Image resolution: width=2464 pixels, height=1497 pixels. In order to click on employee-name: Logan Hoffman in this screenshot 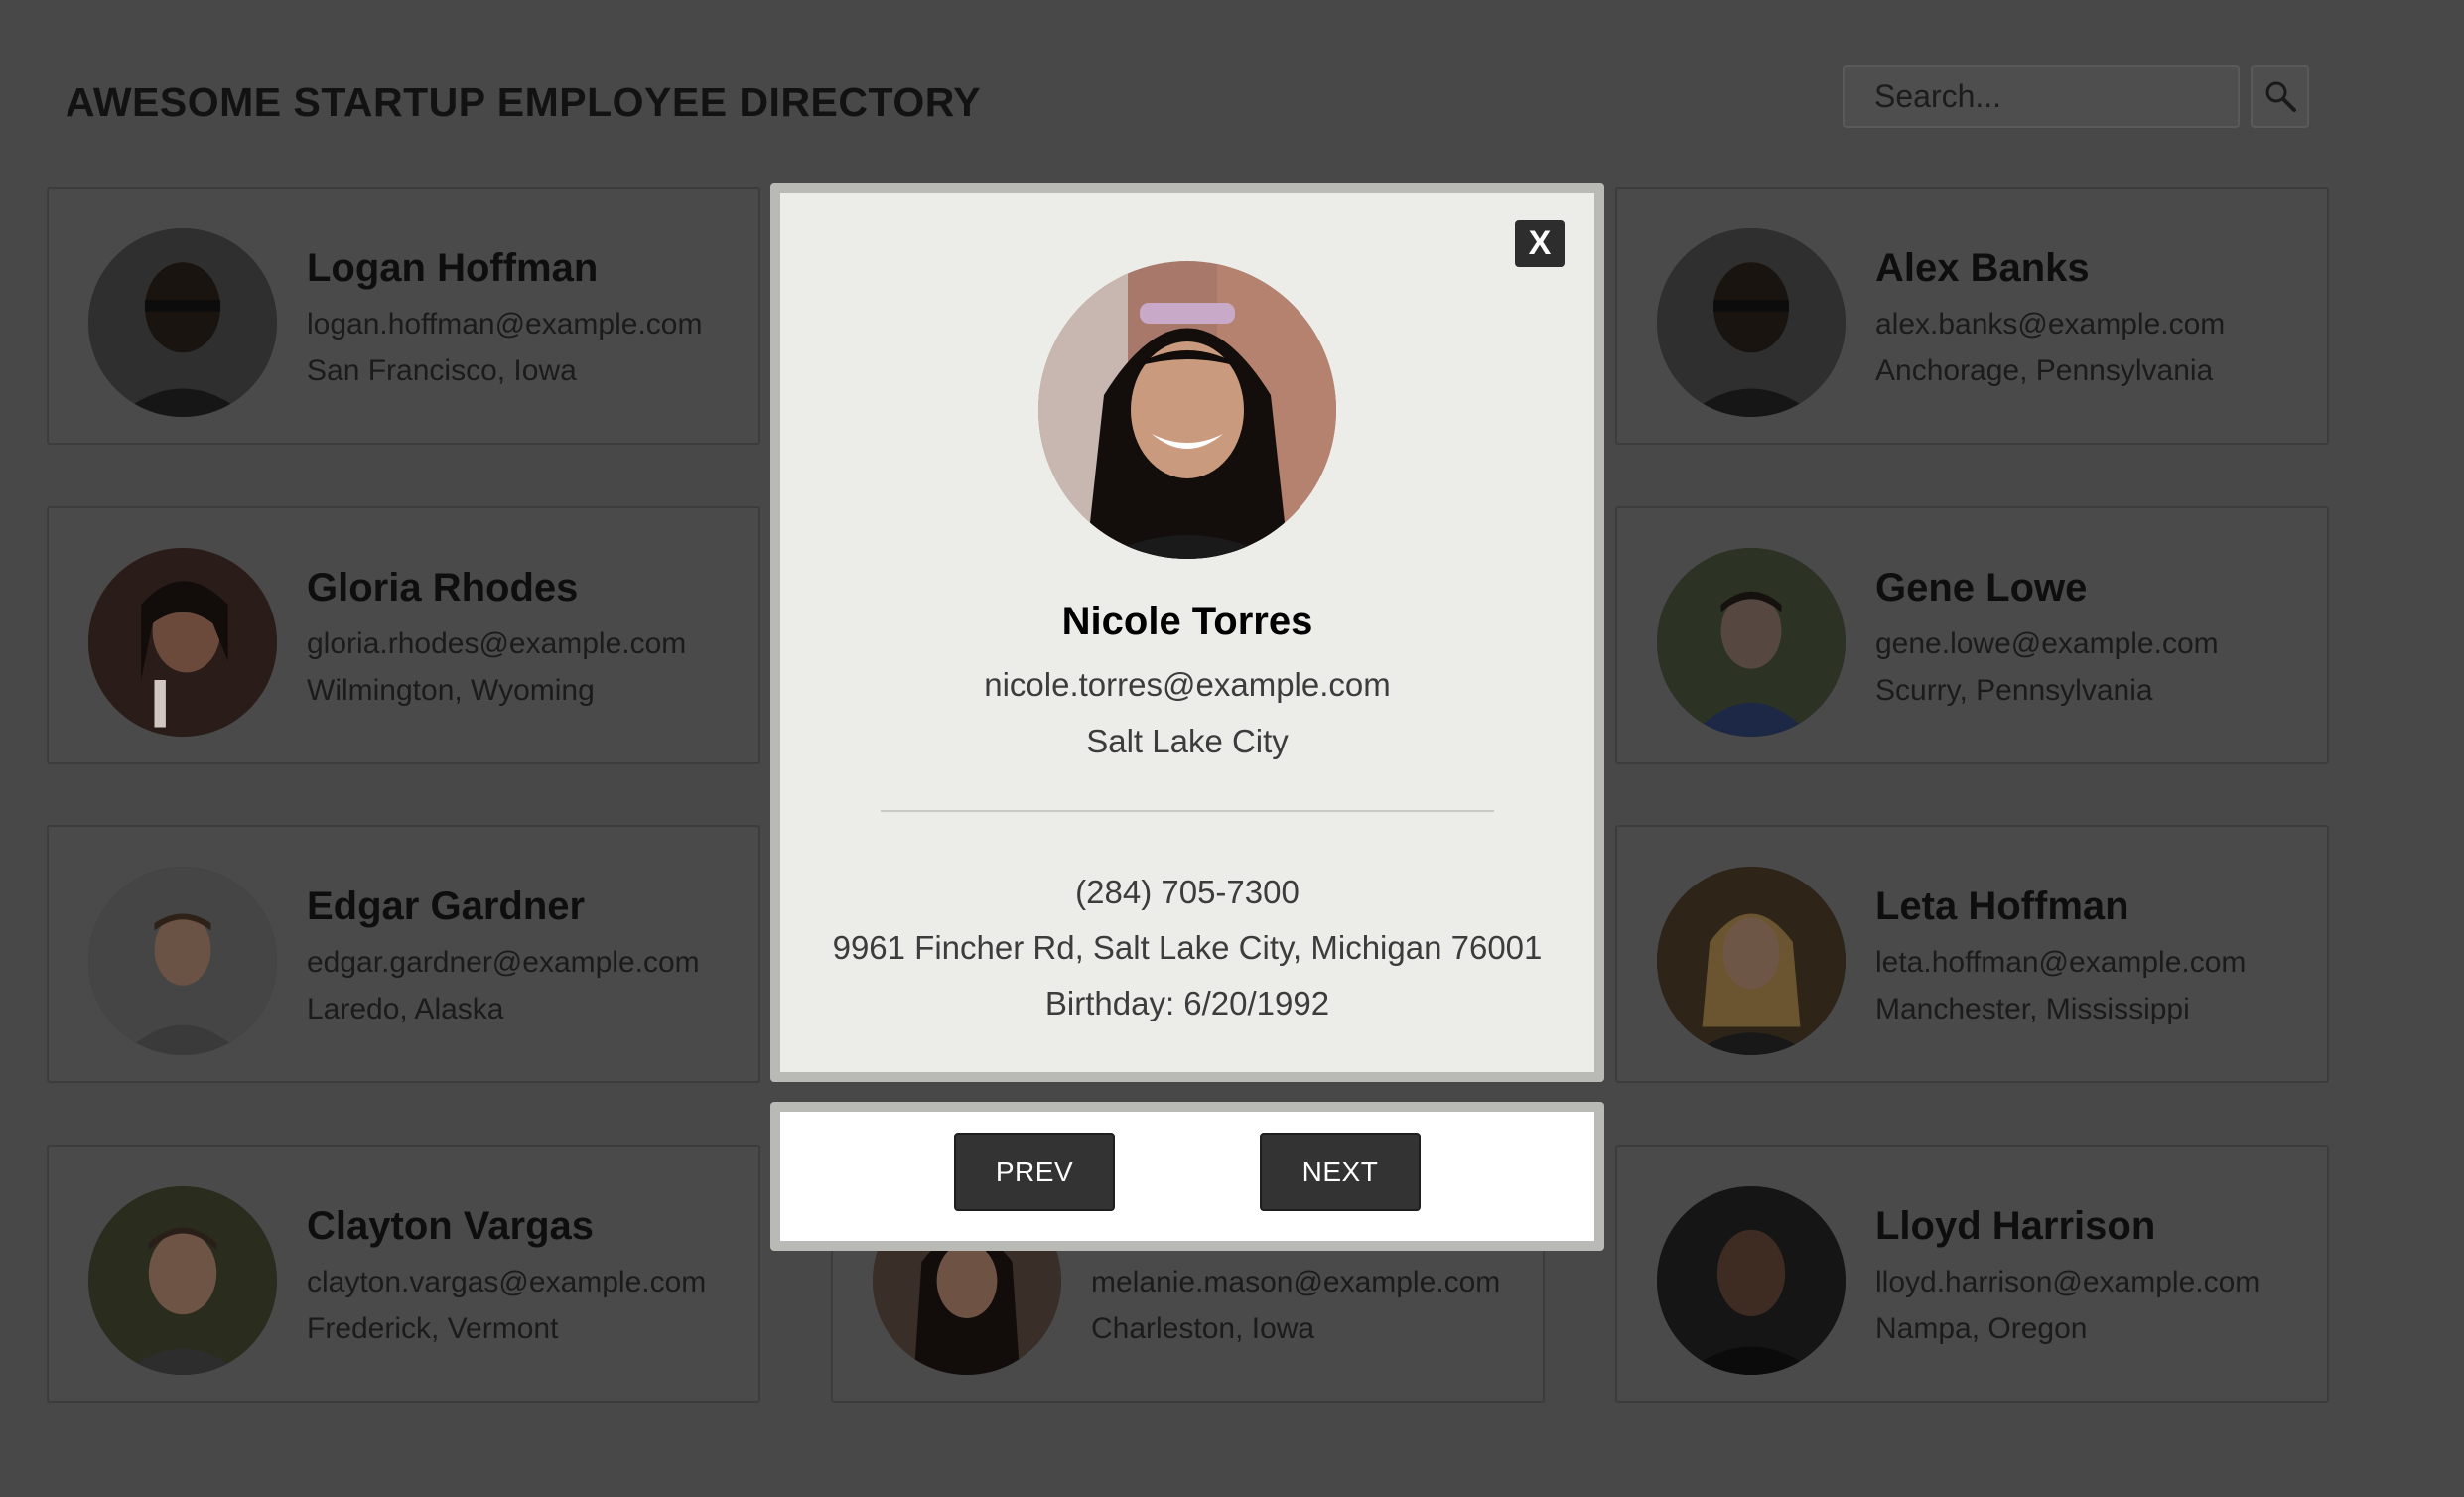, I will do `click(453, 268)`.